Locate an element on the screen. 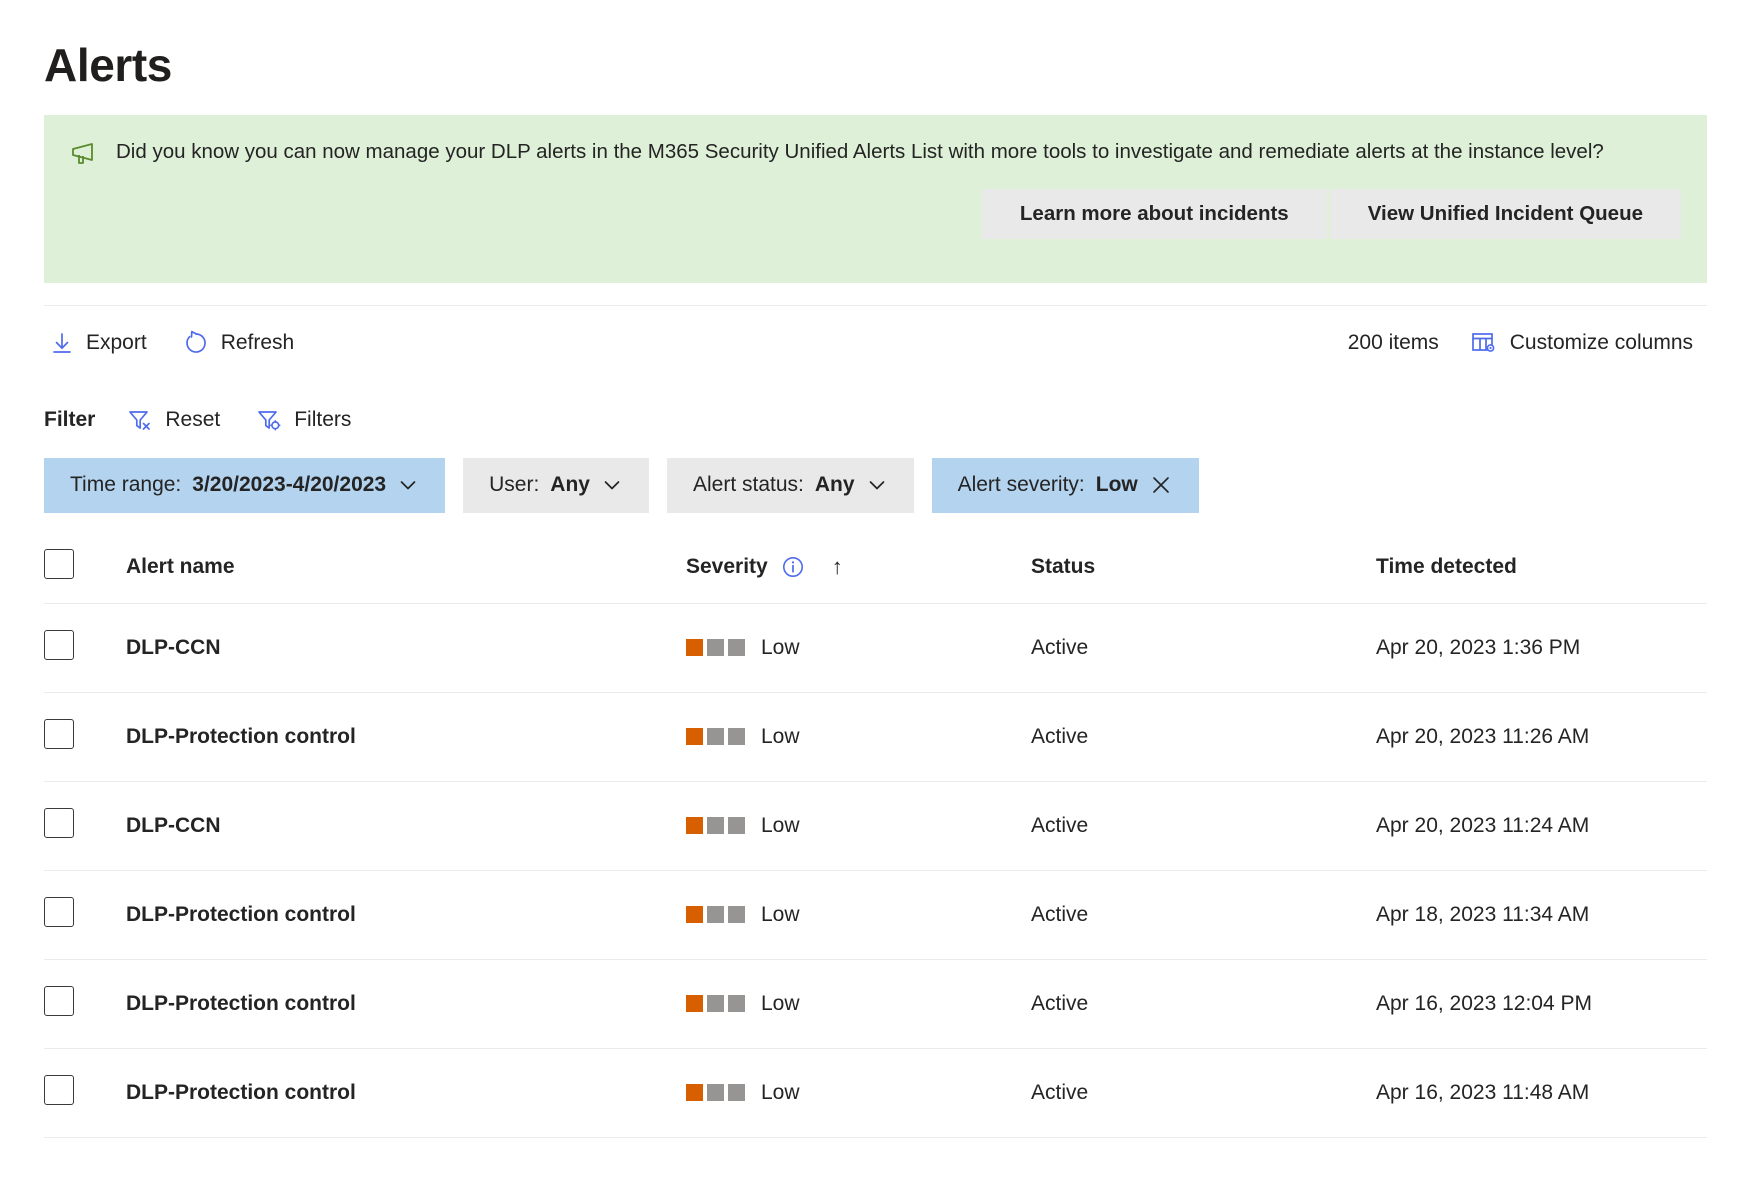  megaphone-icon is located at coordinates (85, 154).